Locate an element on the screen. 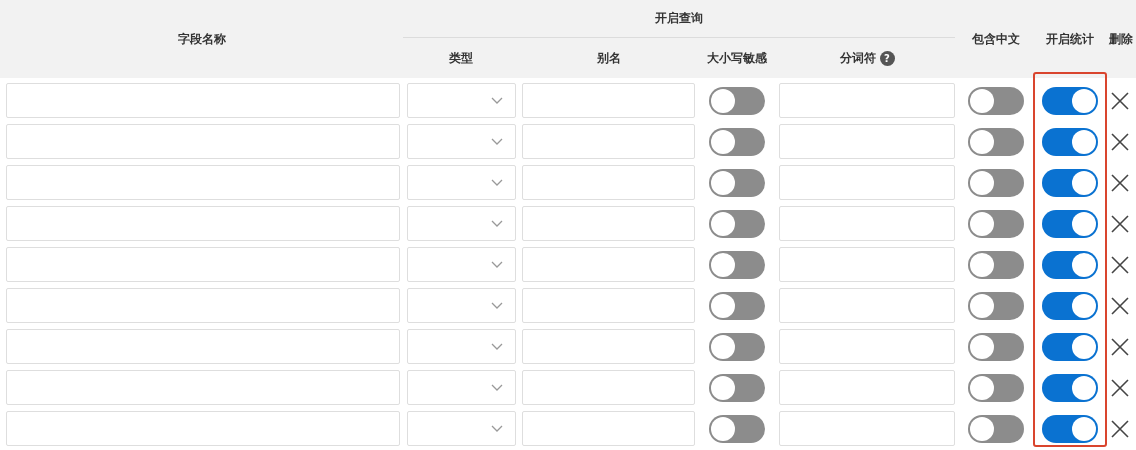 This screenshot has height=450, width=1136. column-header: 大小写敏感 is located at coordinates (737, 58).